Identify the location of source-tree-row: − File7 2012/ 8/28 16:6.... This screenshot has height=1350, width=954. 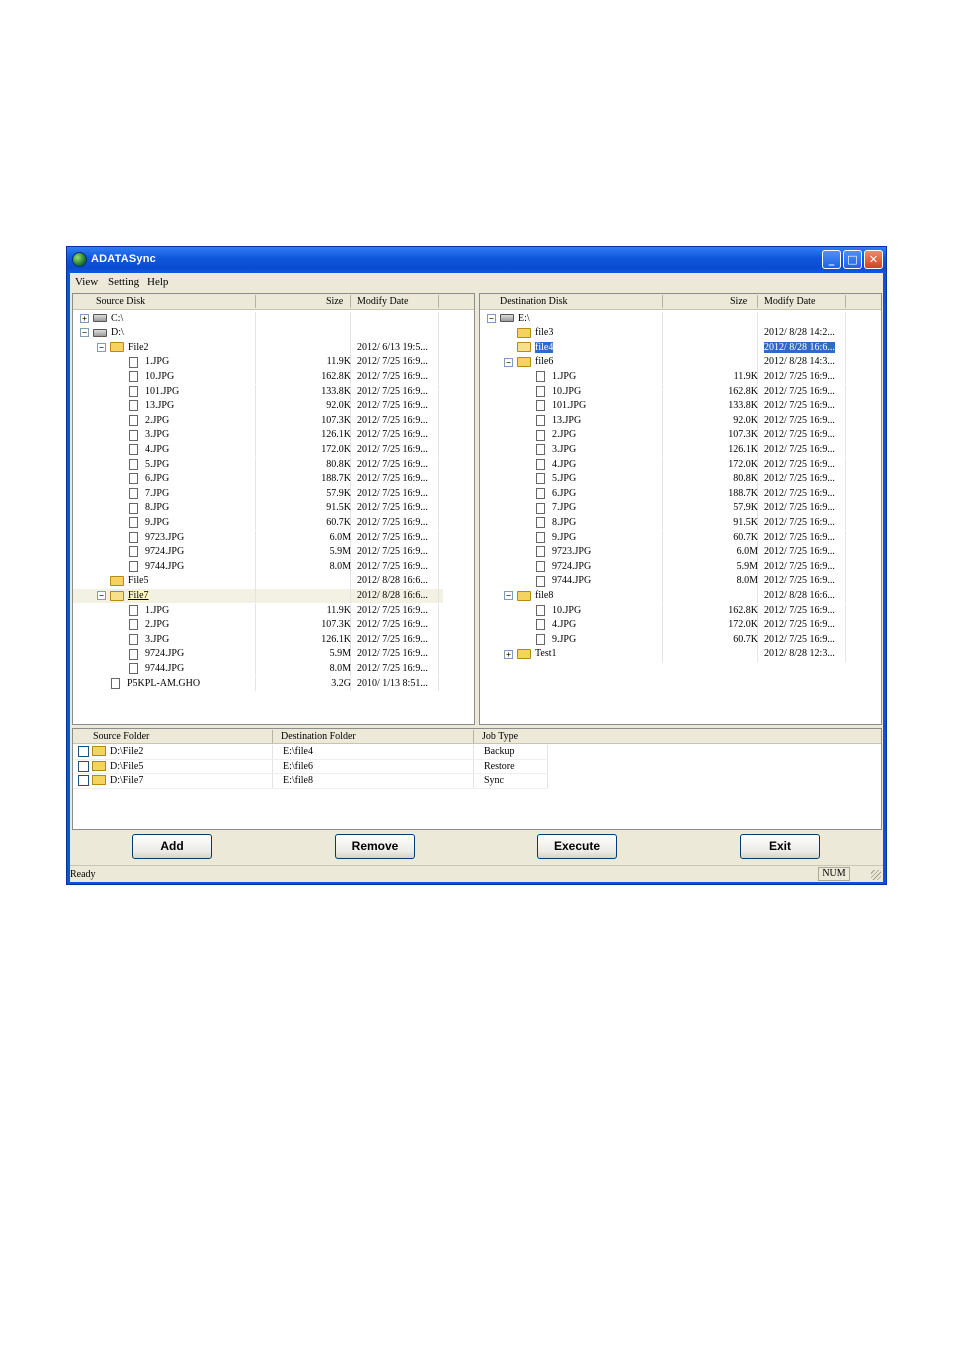
(258, 596).